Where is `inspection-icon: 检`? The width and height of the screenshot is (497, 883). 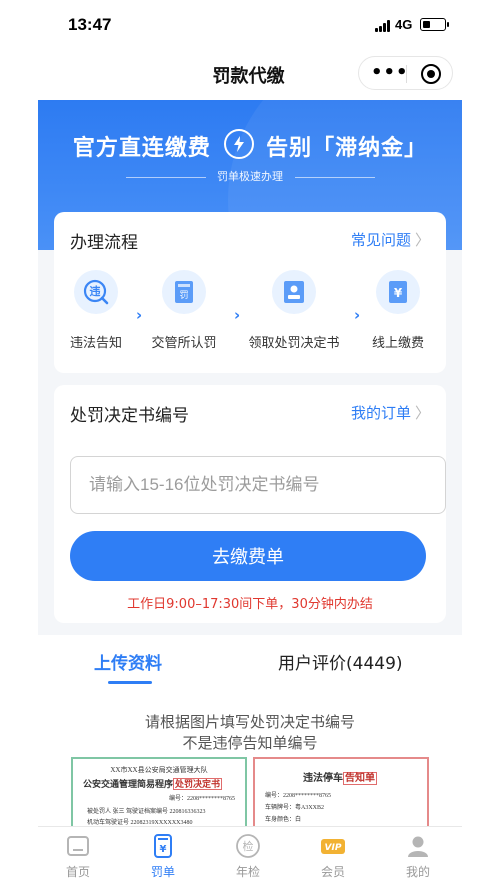 inspection-icon: 检 is located at coordinates (248, 846).